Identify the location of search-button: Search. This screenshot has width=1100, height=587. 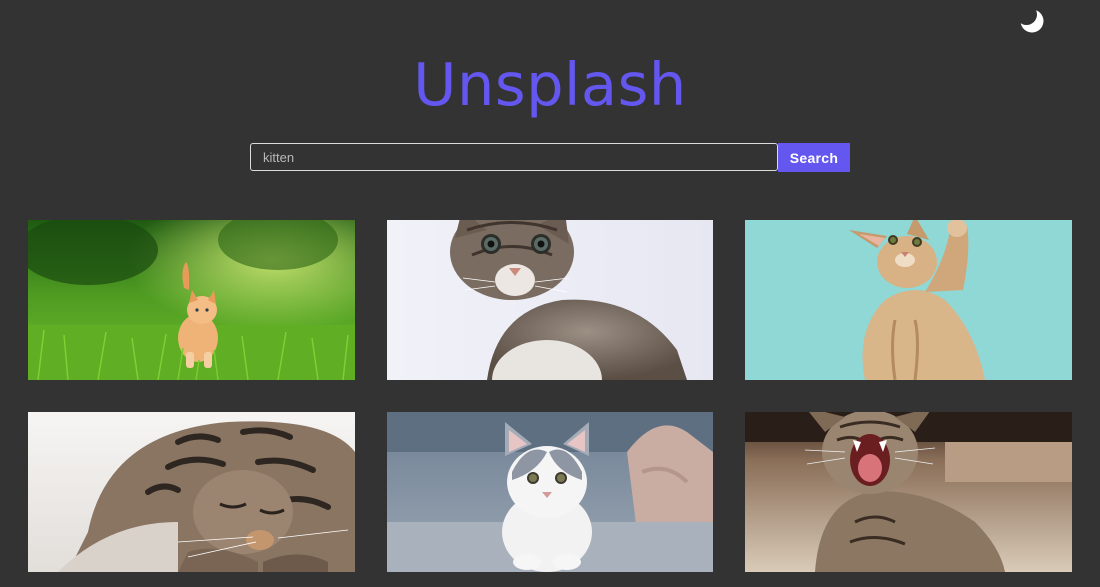
(814, 157).